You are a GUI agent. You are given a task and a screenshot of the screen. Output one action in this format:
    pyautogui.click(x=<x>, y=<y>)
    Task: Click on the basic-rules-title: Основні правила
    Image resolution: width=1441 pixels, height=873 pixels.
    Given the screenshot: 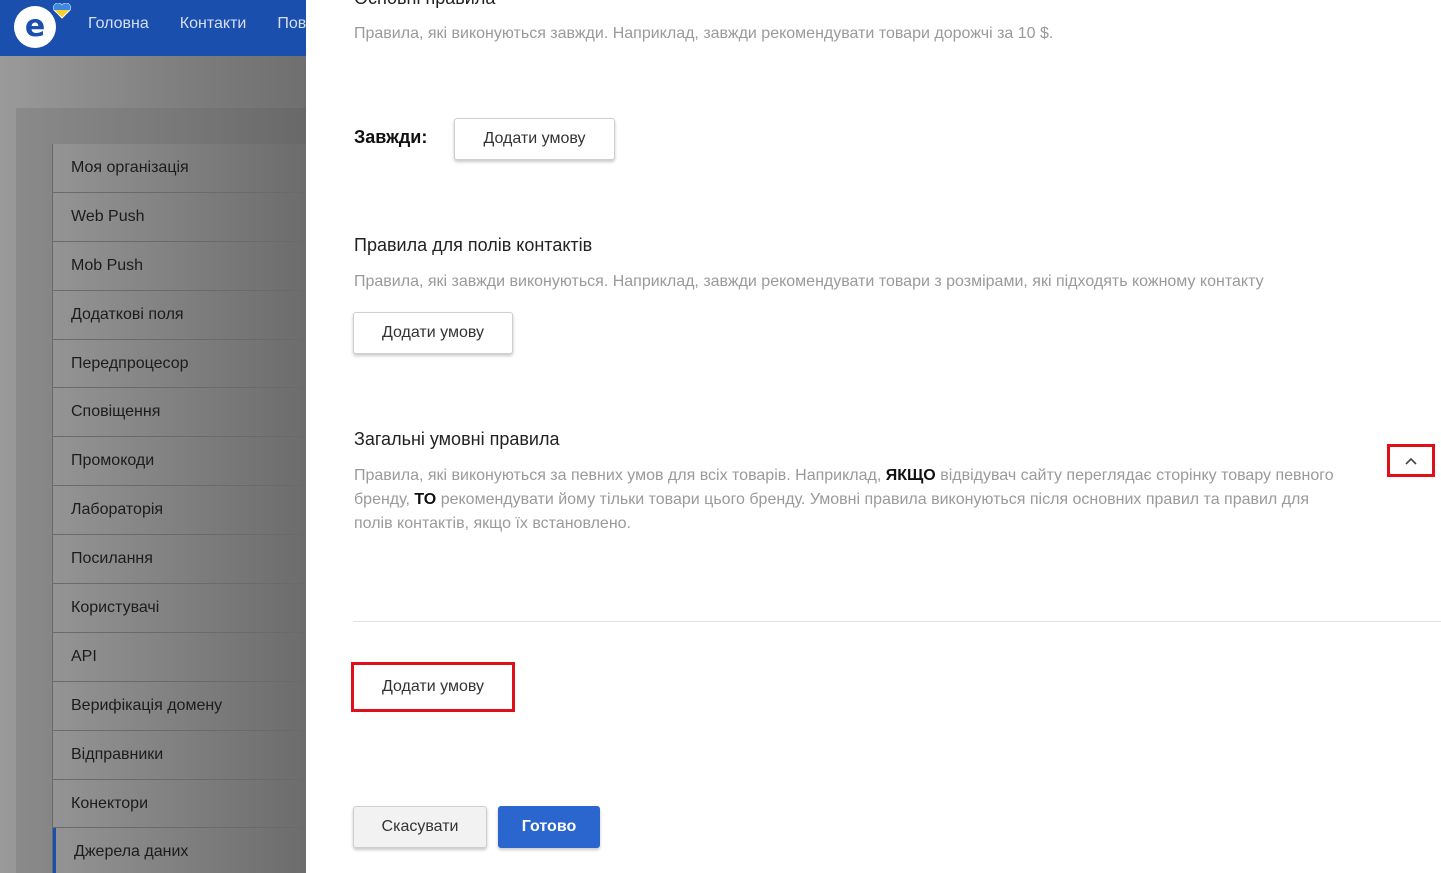 What is the action you would take?
    pyautogui.click(x=424, y=4)
    